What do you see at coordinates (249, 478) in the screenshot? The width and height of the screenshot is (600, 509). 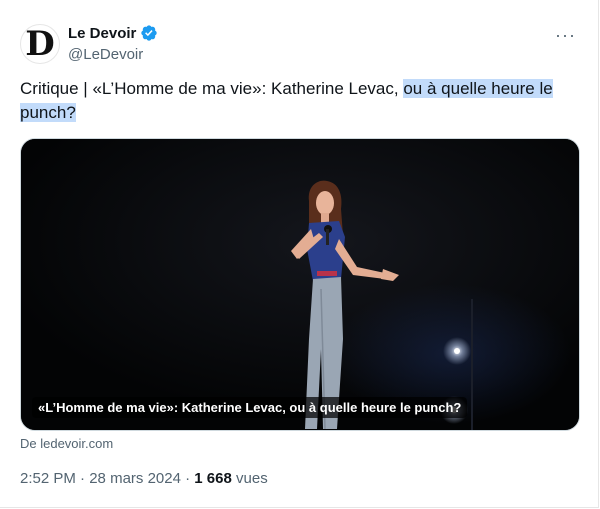 I see `views-label: vues` at bounding box center [249, 478].